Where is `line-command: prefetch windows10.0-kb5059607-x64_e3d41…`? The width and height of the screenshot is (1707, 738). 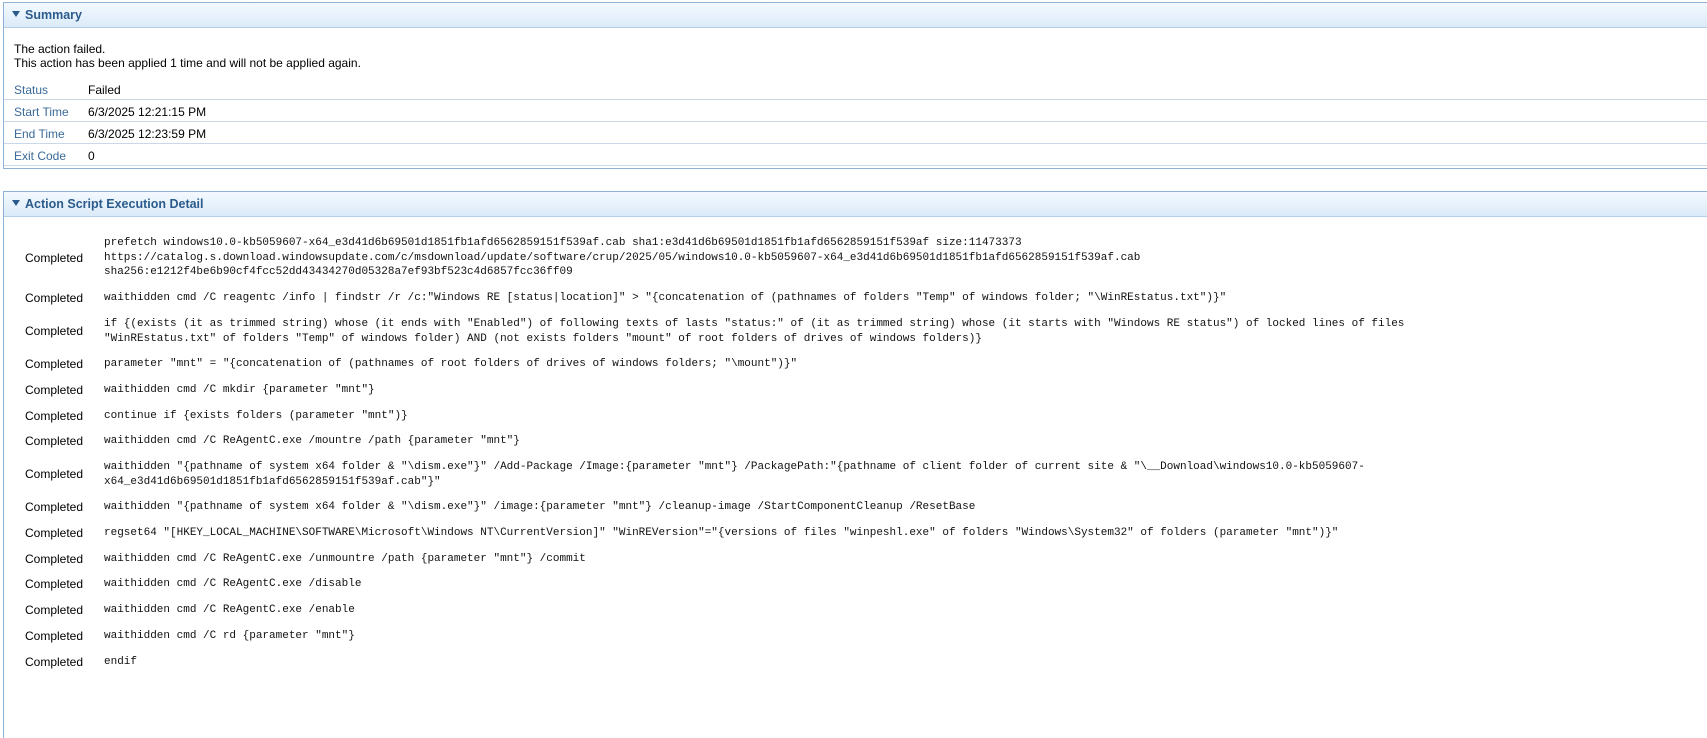
line-command: prefetch windows10.0-kb5059607-x64_e3d41… is located at coordinates (622, 258).